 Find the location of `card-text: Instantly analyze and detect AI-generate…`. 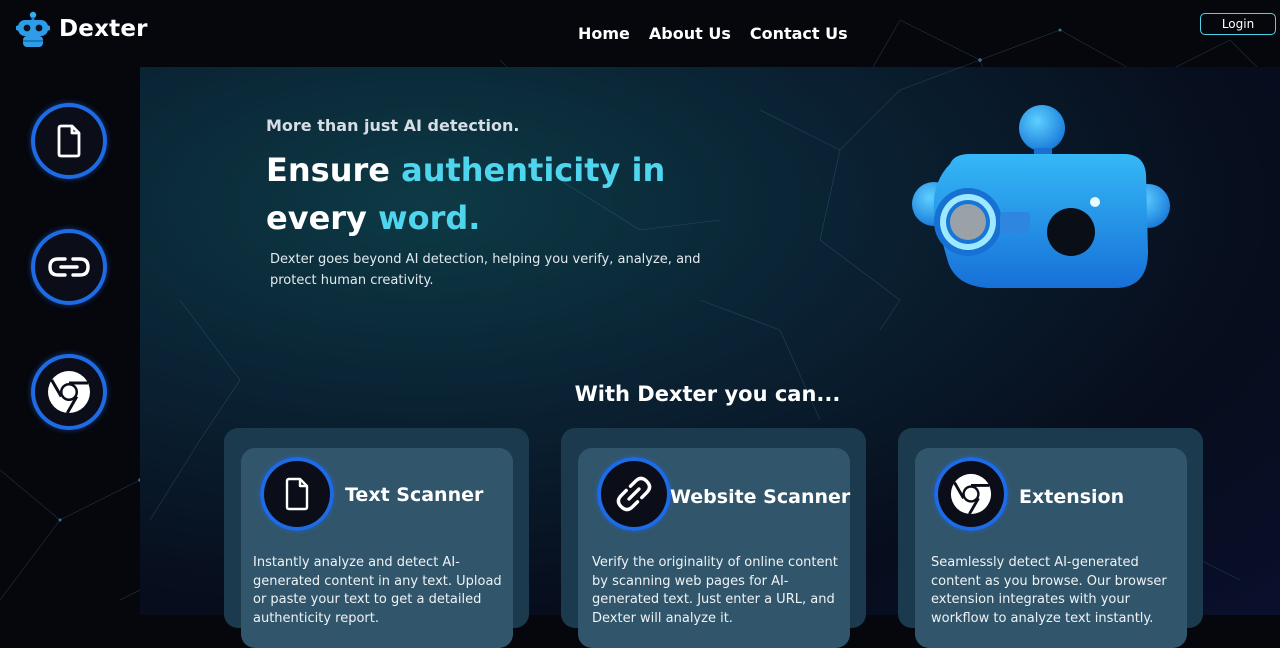

card-text: Instantly analyze and detect AI-generate… is located at coordinates (377, 590).